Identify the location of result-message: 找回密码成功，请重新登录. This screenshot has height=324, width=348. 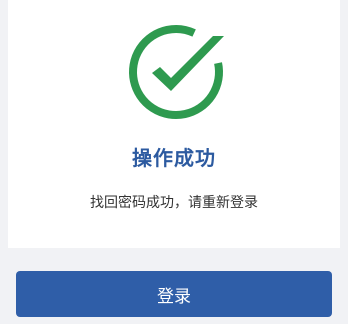
(174, 203).